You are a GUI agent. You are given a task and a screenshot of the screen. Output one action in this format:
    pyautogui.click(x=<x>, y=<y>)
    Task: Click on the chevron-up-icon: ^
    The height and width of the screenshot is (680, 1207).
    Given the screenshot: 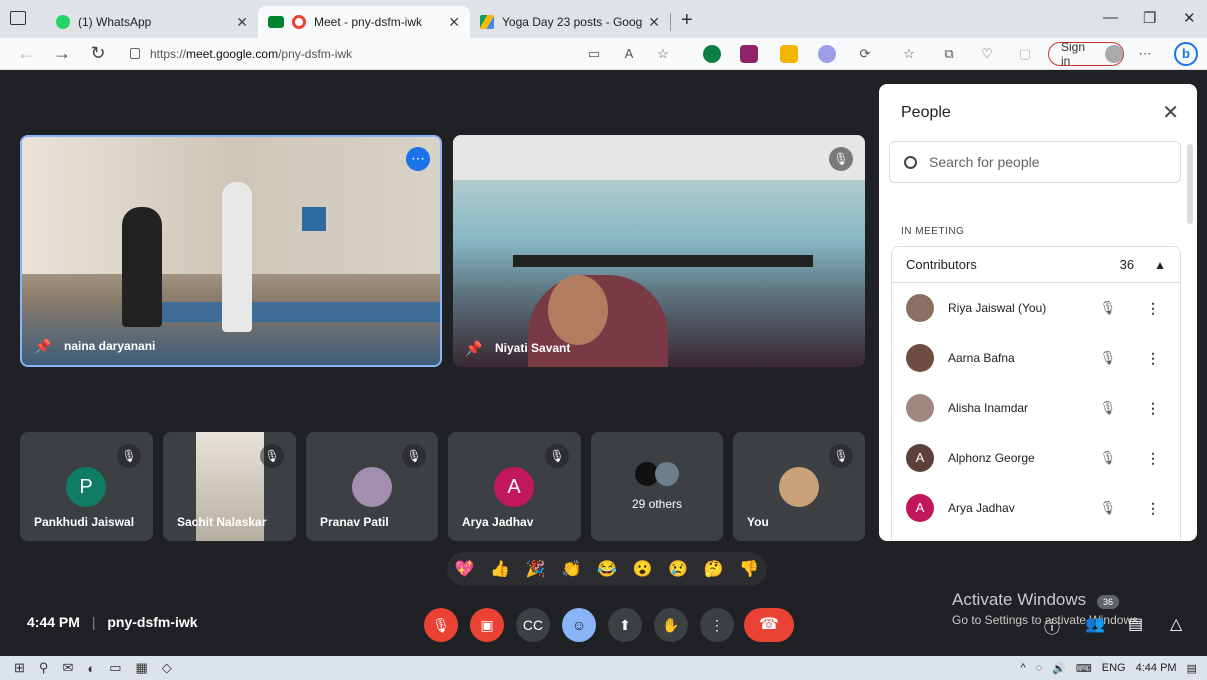 What is the action you would take?
    pyautogui.click(x=1022, y=668)
    